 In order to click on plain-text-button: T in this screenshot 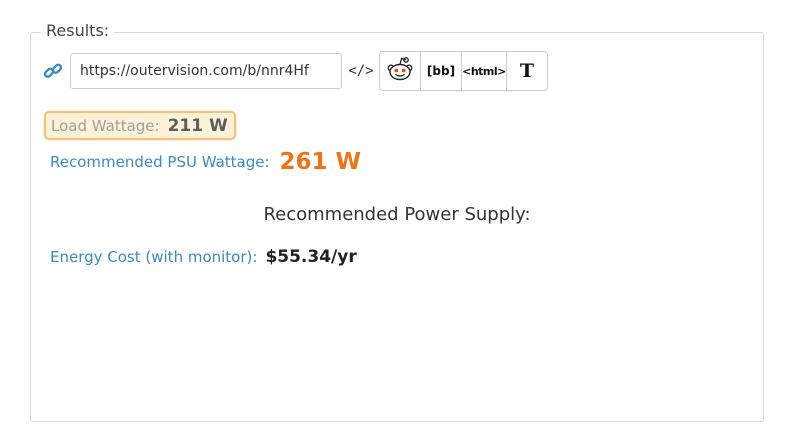, I will do `click(527, 71)`.